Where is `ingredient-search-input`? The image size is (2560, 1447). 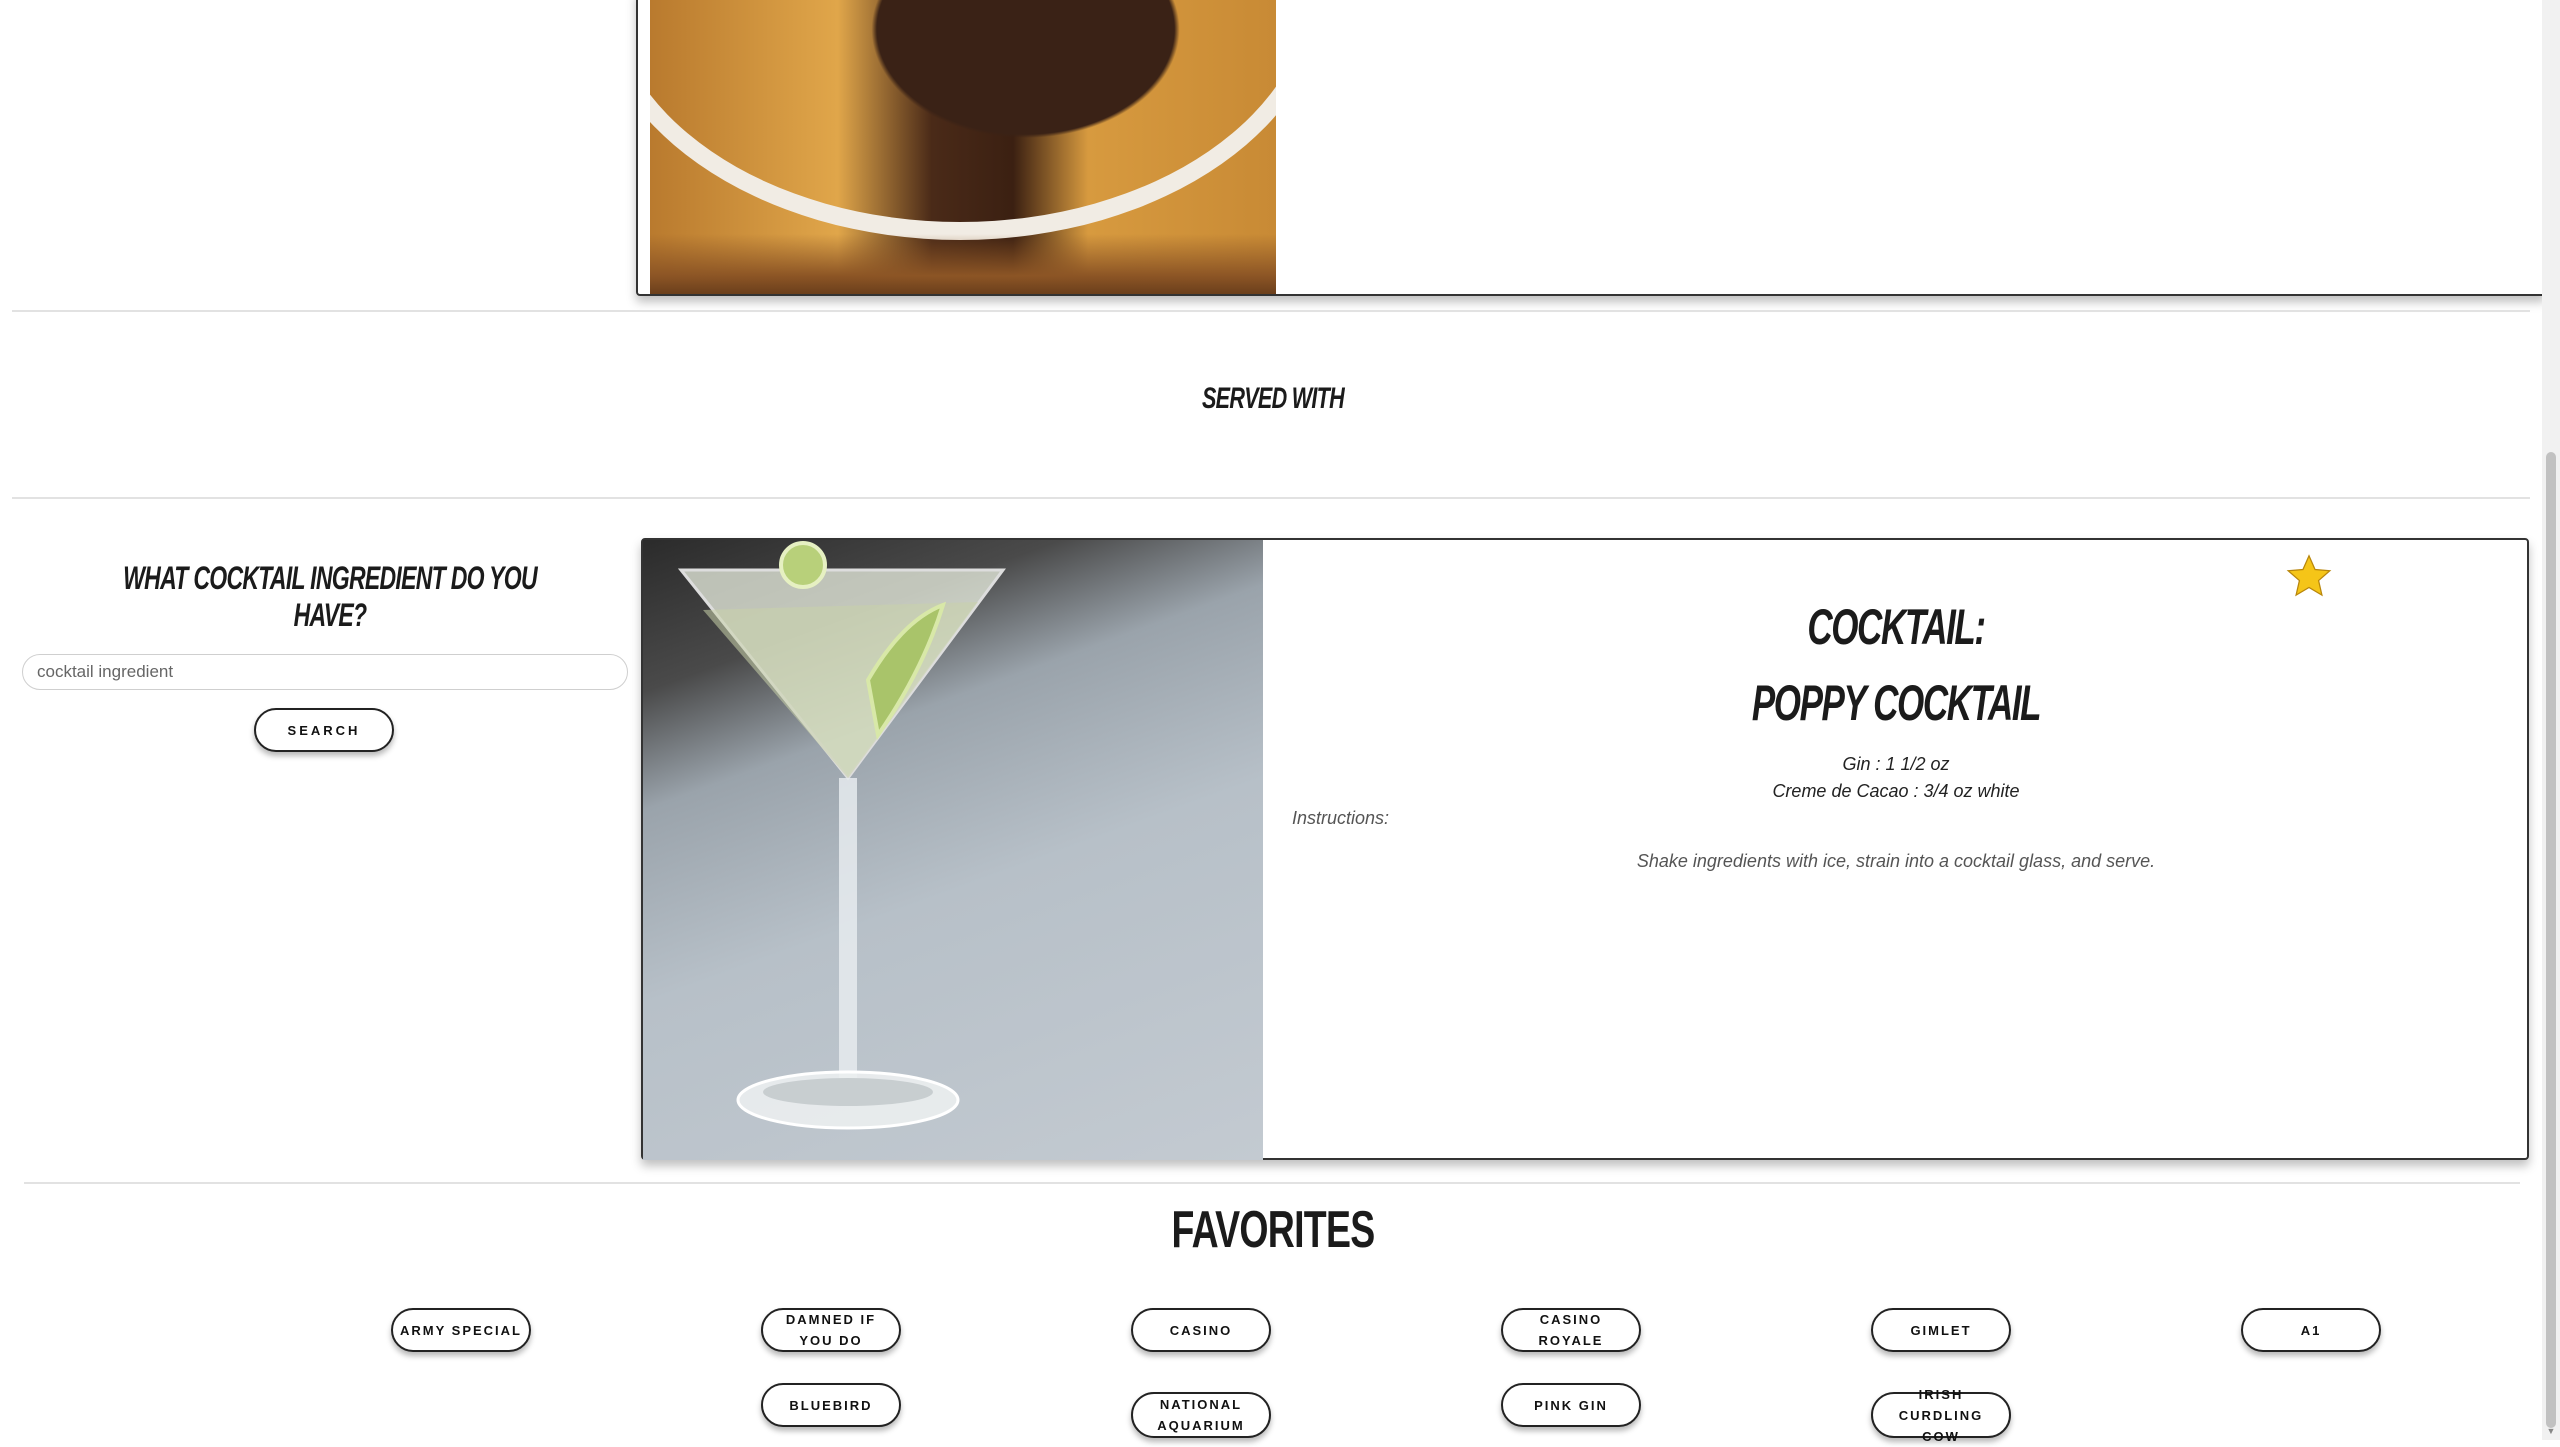 ingredient-search-input is located at coordinates (325, 672).